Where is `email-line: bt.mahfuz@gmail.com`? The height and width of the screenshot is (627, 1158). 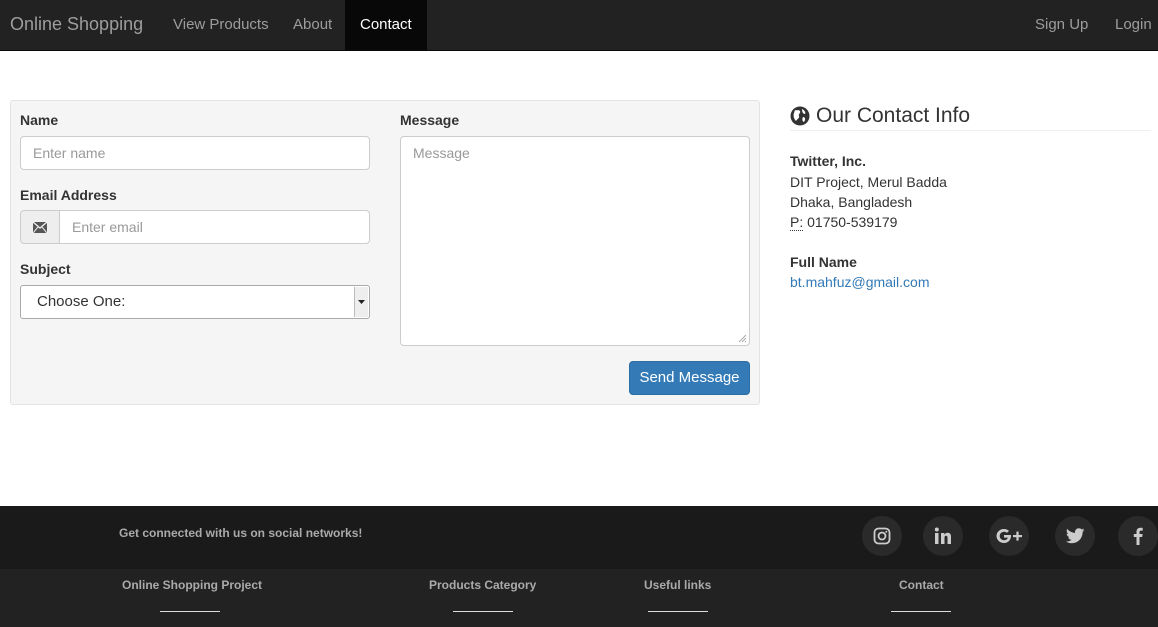 email-line: bt.mahfuz@gmail.com is located at coordinates (859, 282).